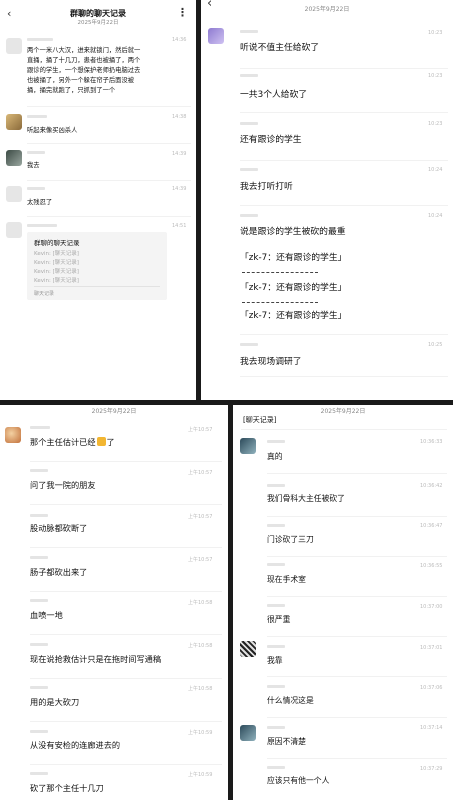  I want to click on message-text: 我去, so click(33, 165).